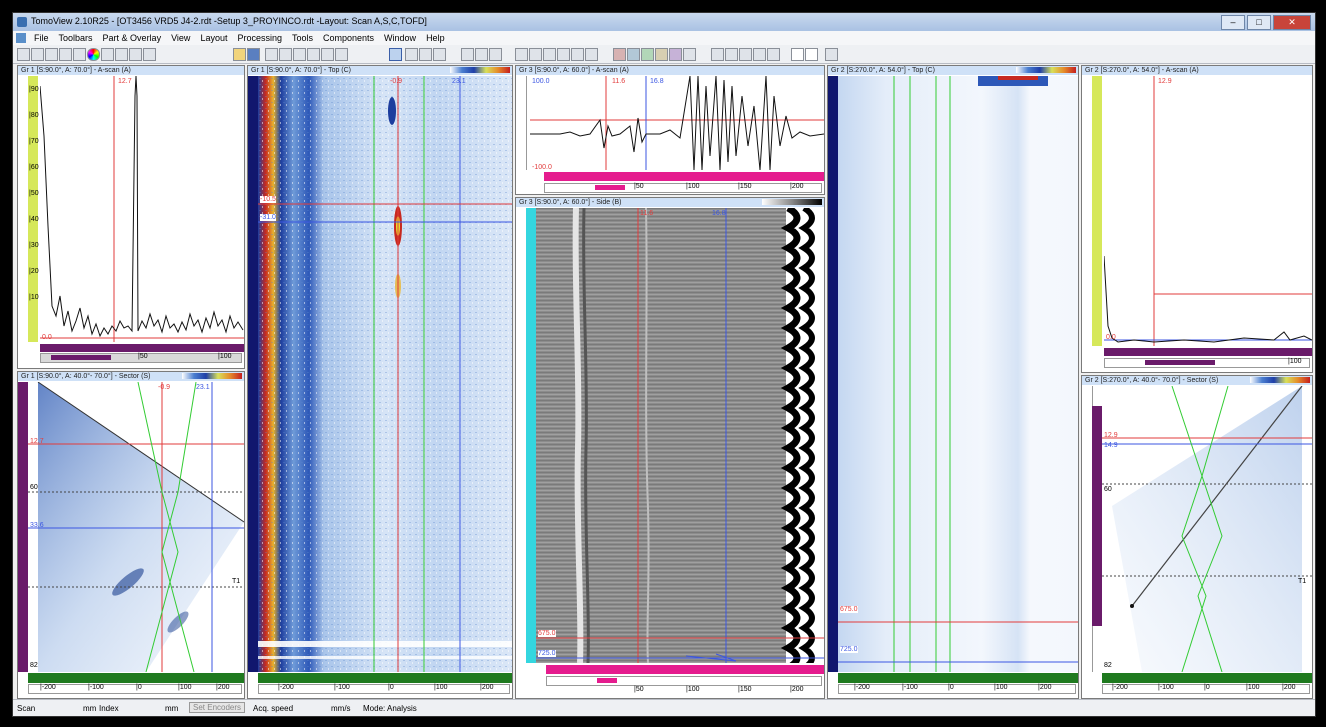  I want to click on gear-icon, so click(107, 54).